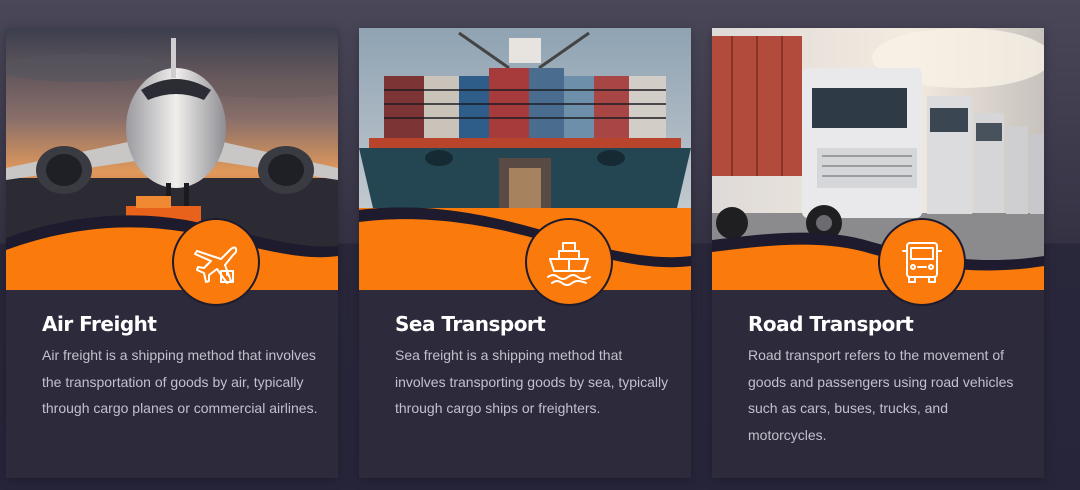  Describe the element at coordinates (831, 324) in the screenshot. I see `card-title: Road Transport` at that location.